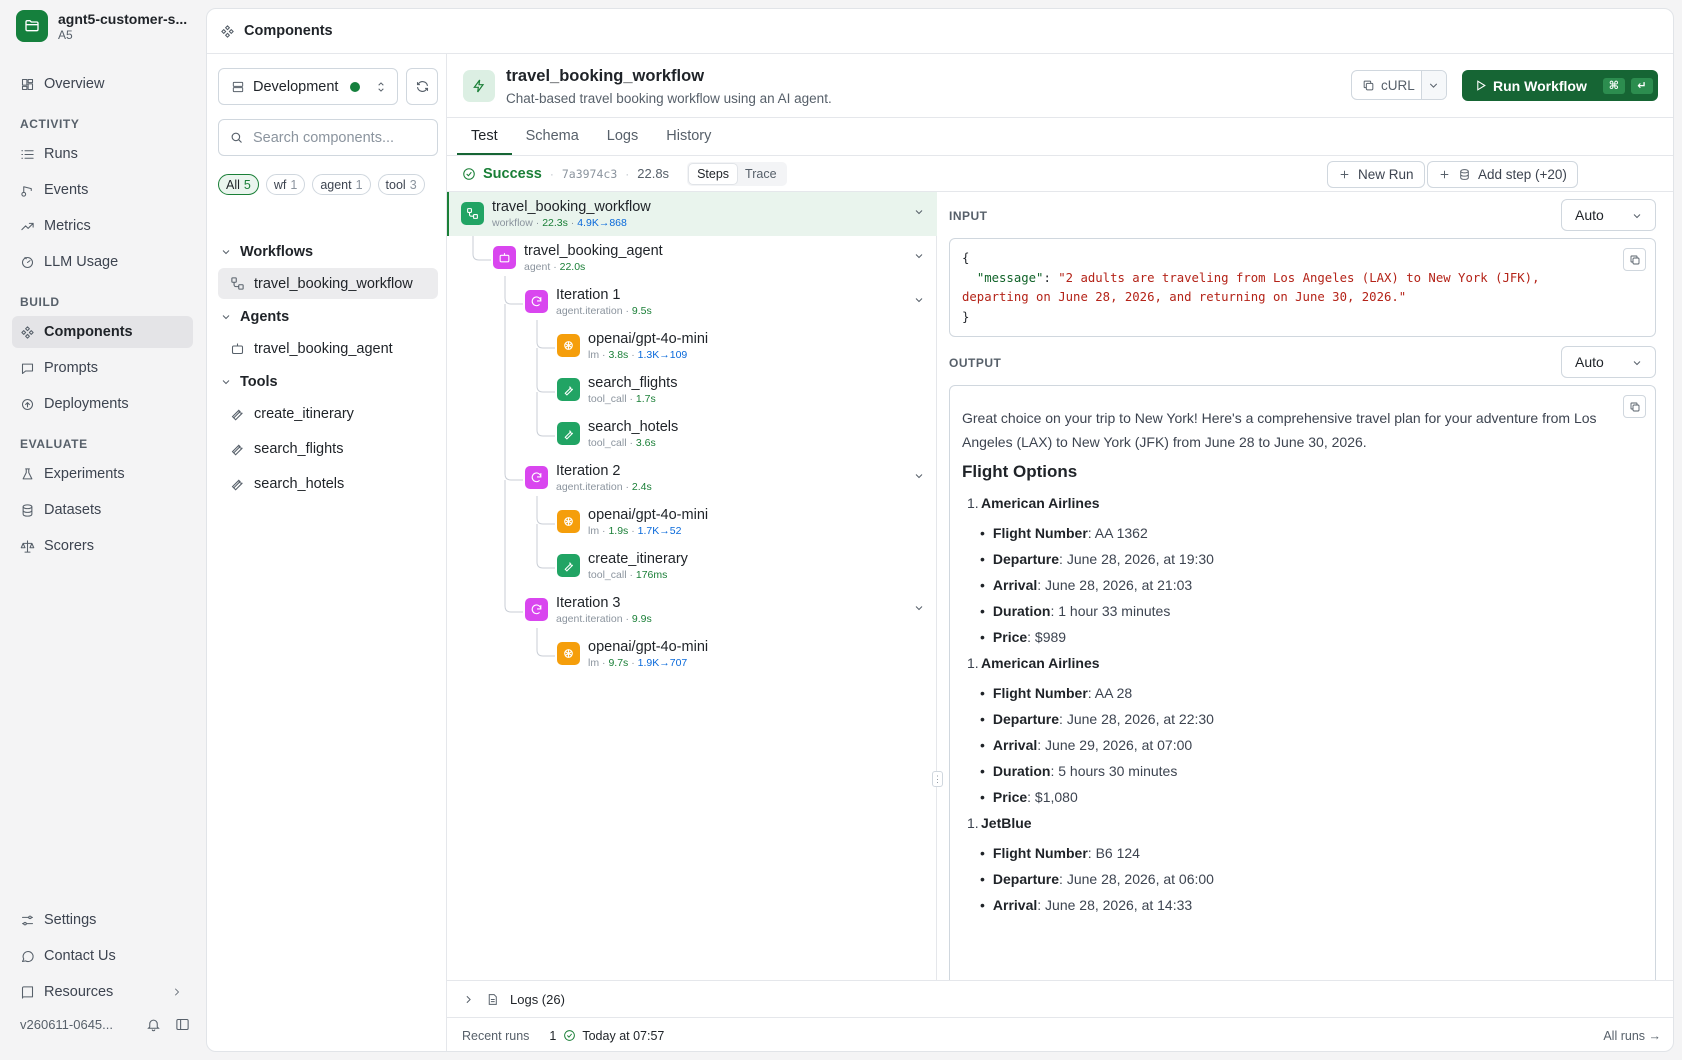  I want to click on trace-node-name: Iteration 2, so click(588, 471).